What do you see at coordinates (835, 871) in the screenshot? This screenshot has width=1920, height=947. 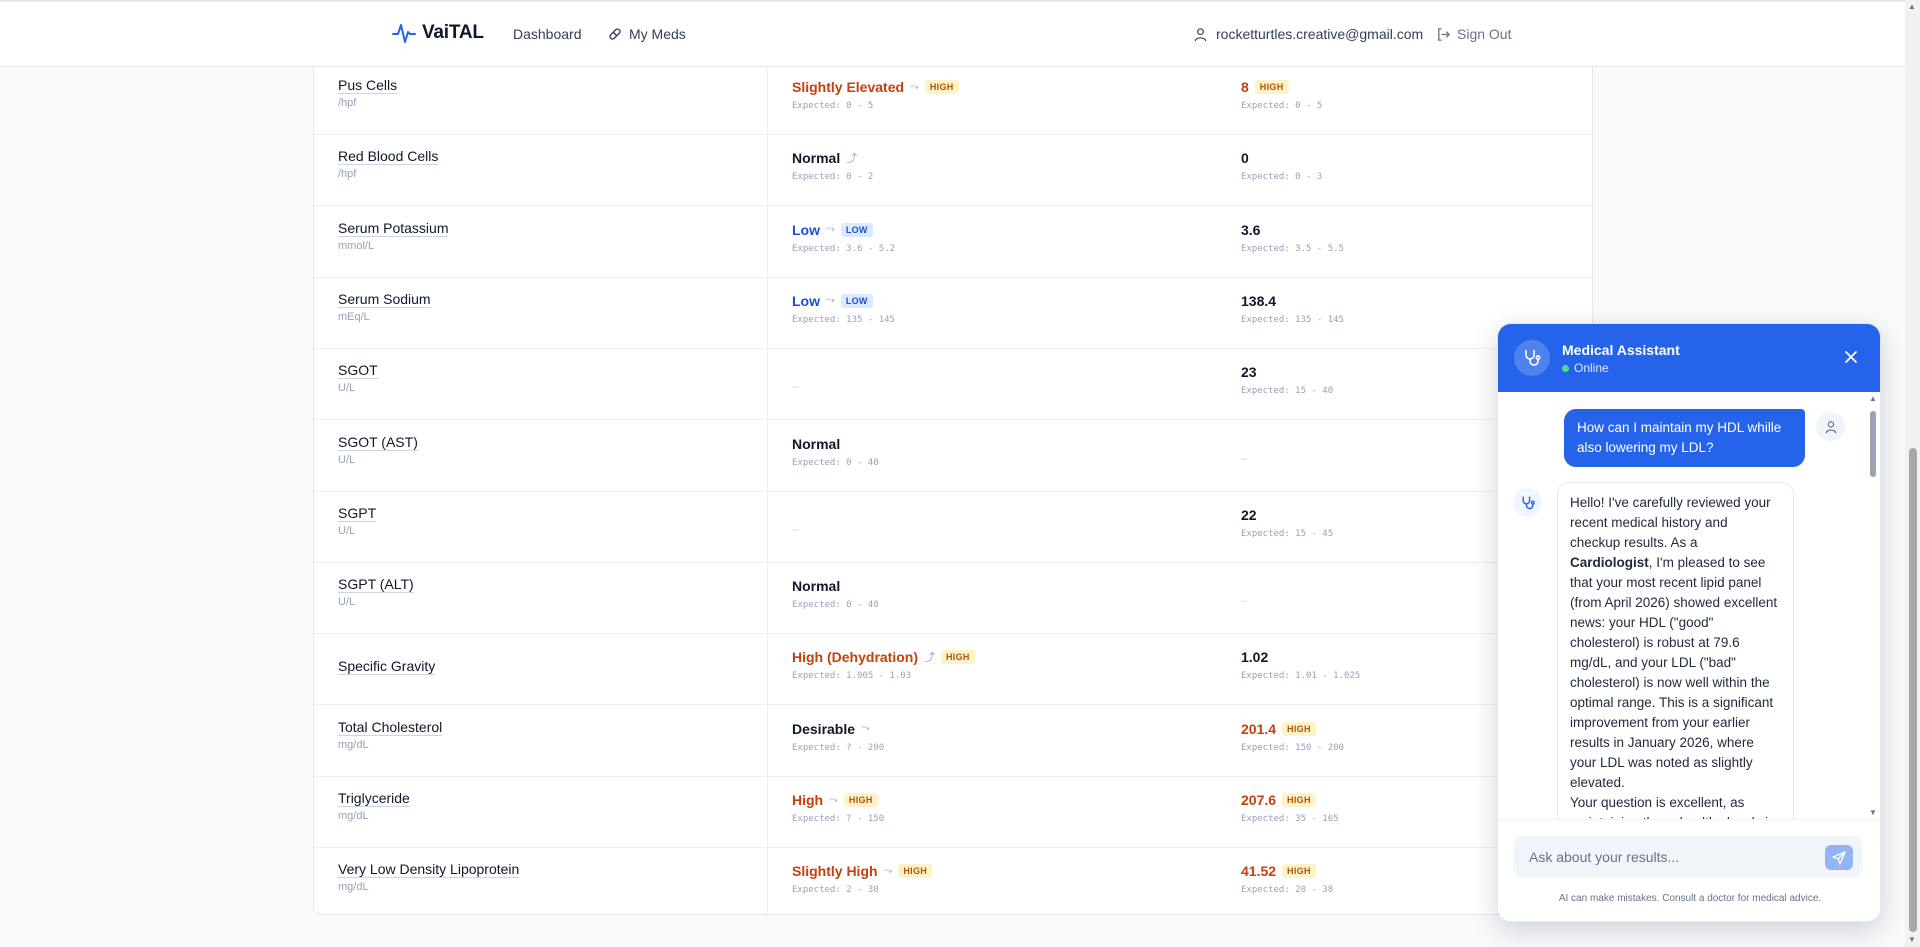 I see `status-label: Slightly High` at bounding box center [835, 871].